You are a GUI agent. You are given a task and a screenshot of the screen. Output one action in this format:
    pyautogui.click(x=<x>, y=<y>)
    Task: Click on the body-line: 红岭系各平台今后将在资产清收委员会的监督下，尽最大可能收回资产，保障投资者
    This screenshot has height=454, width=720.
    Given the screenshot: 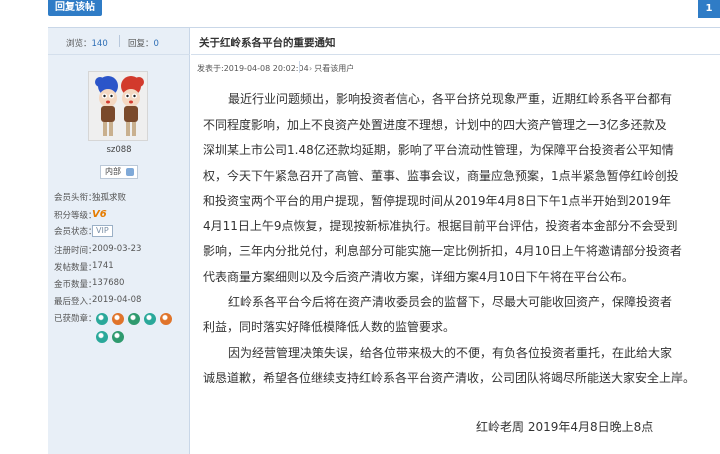 What is the action you would take?
    pyautogui.click(x=450, y=302)
    